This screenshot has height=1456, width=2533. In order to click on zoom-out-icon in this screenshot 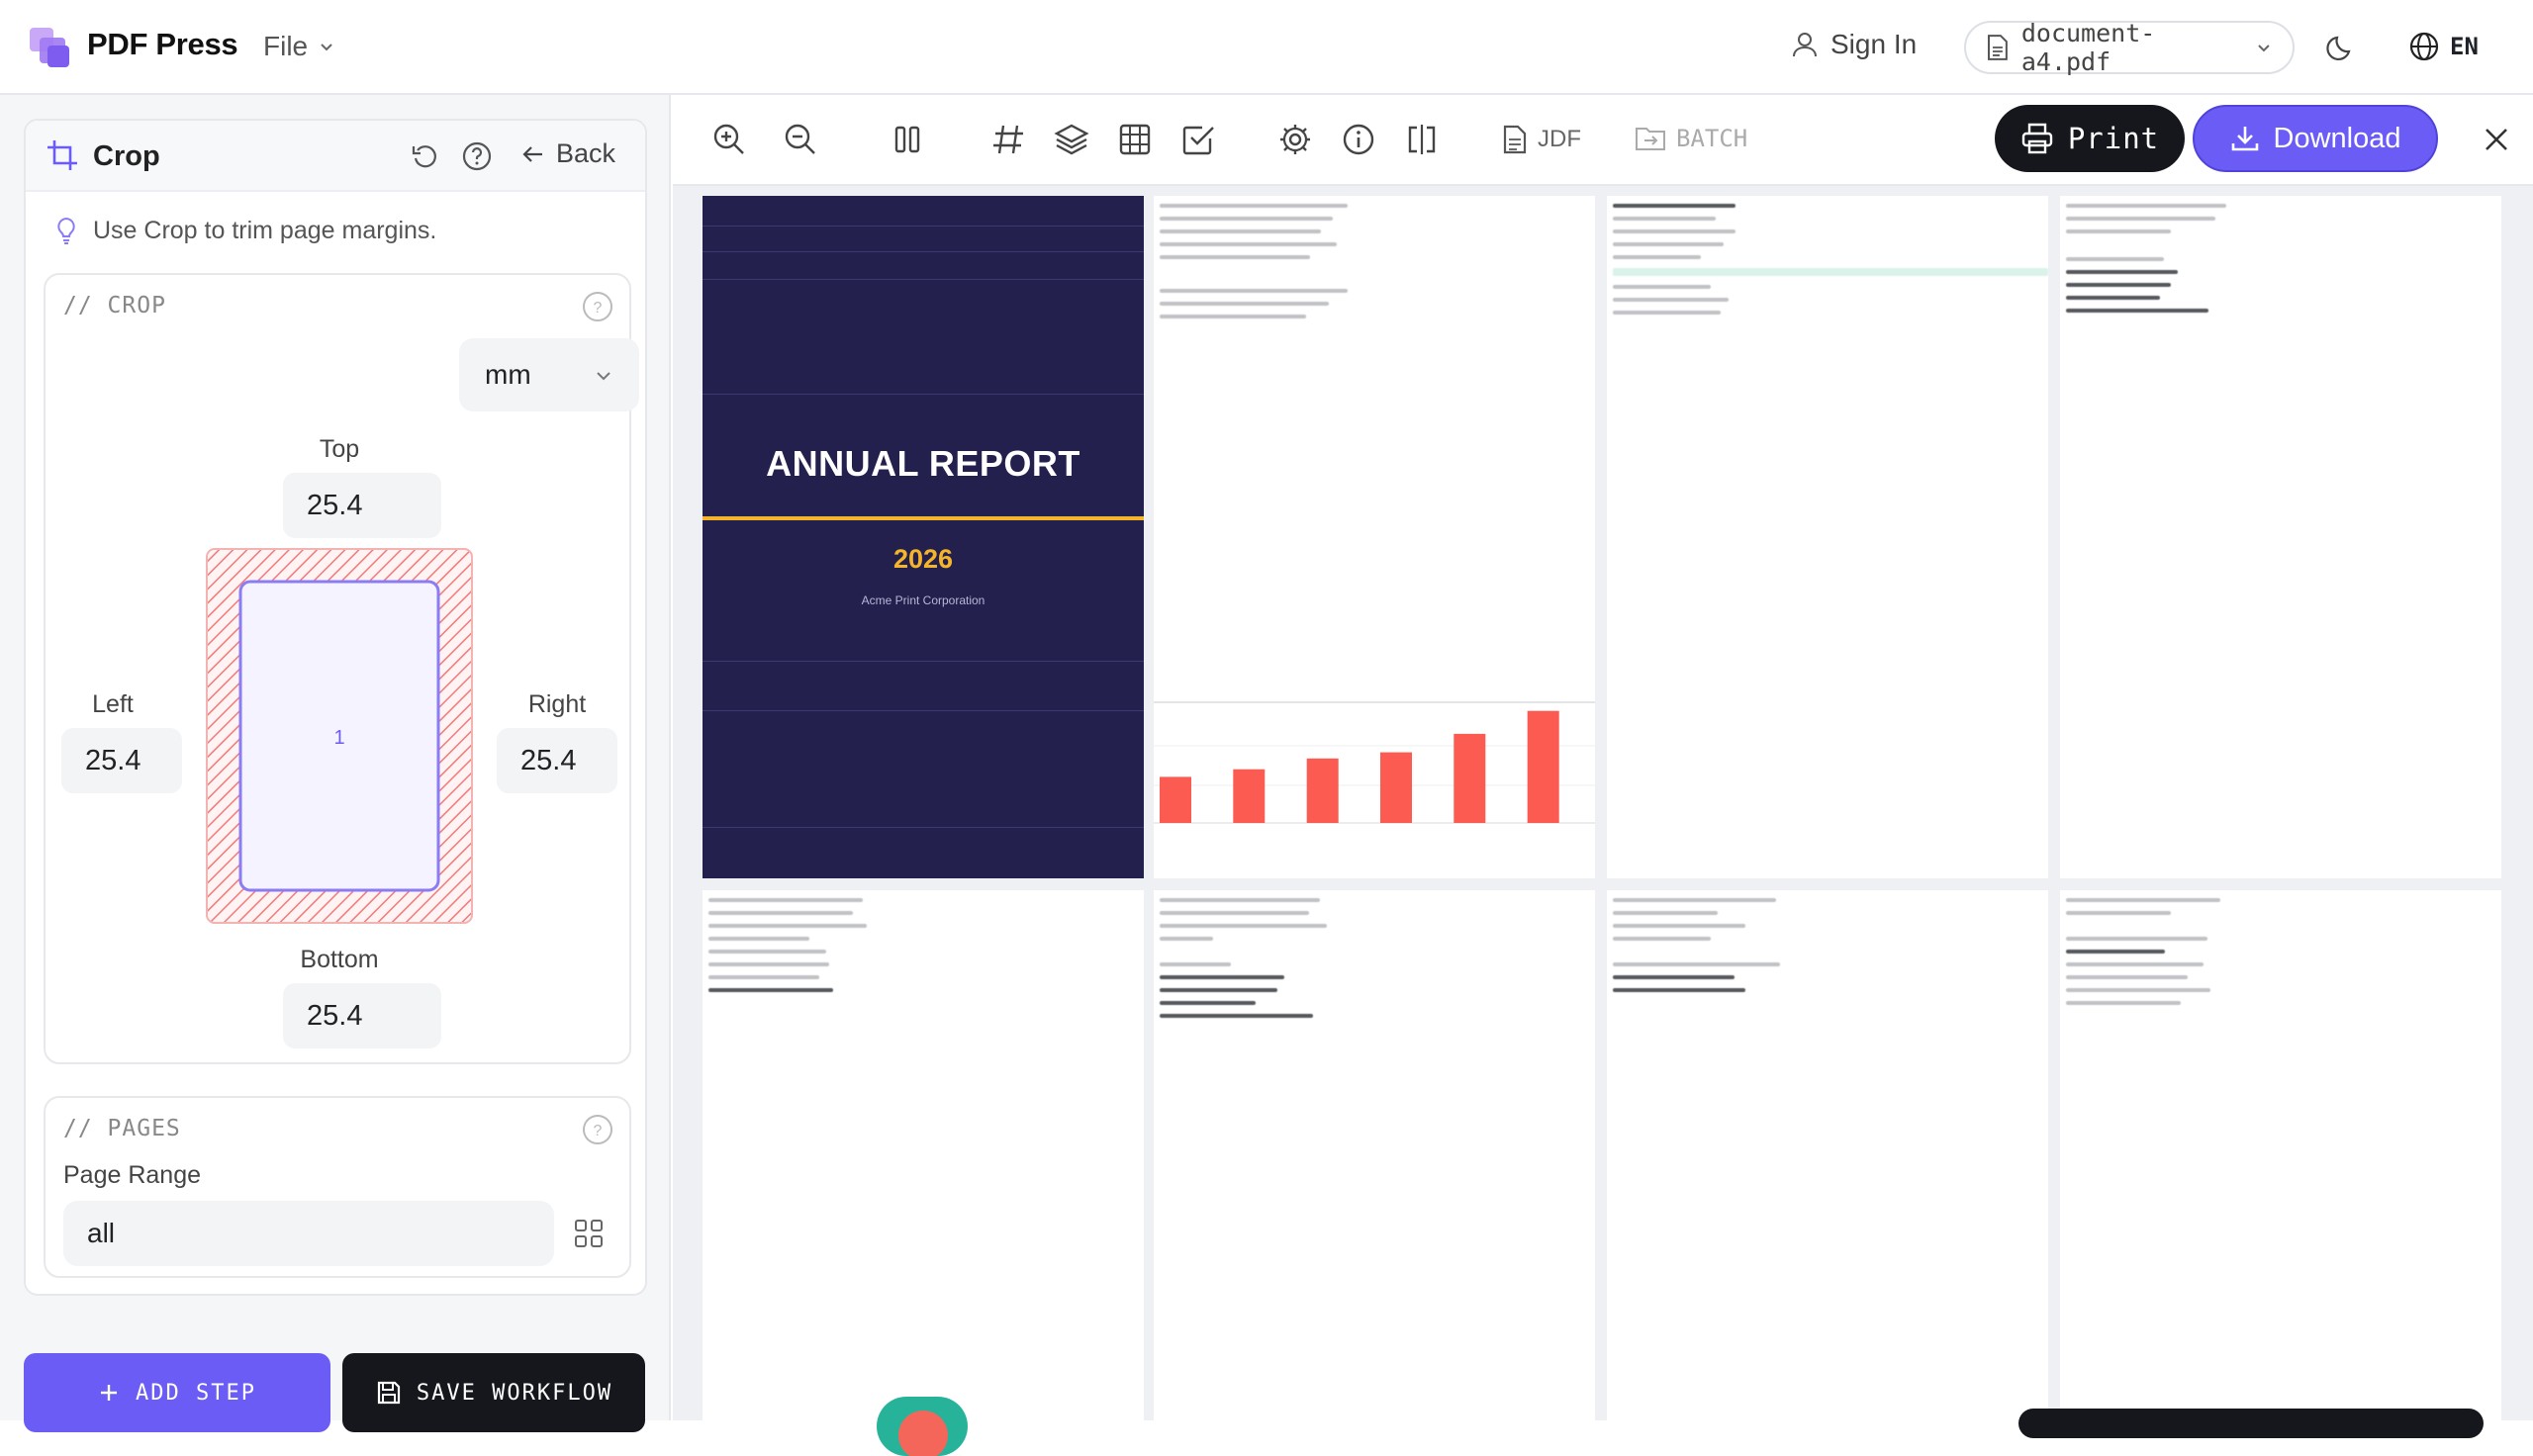, I will do `click(801, 139)`.